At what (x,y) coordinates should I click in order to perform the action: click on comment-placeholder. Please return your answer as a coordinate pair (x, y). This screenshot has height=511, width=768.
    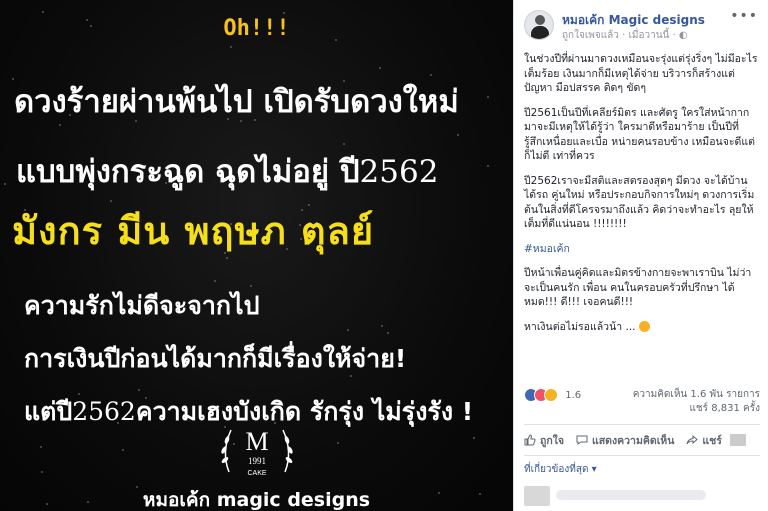
    Looking at the image, I should click on (631, 495).